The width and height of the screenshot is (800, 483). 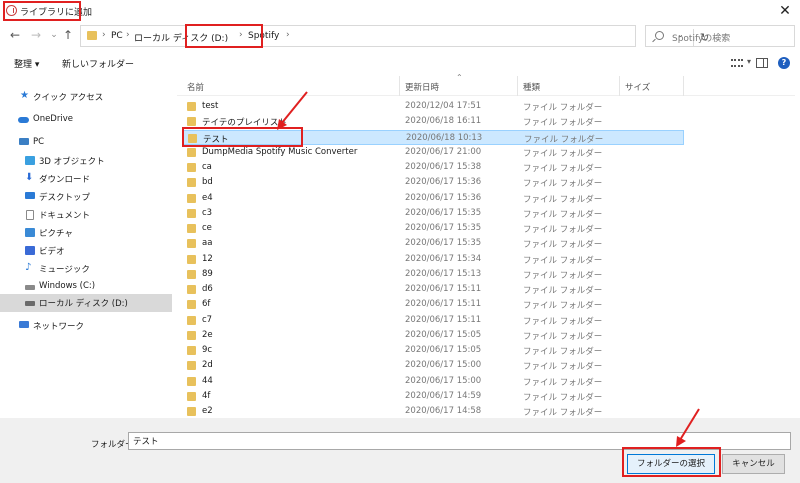 What do you see at coordinates (282, 124) in the screenshot?
I see `annotation-arrow-head` at bounding box center [282, 124].